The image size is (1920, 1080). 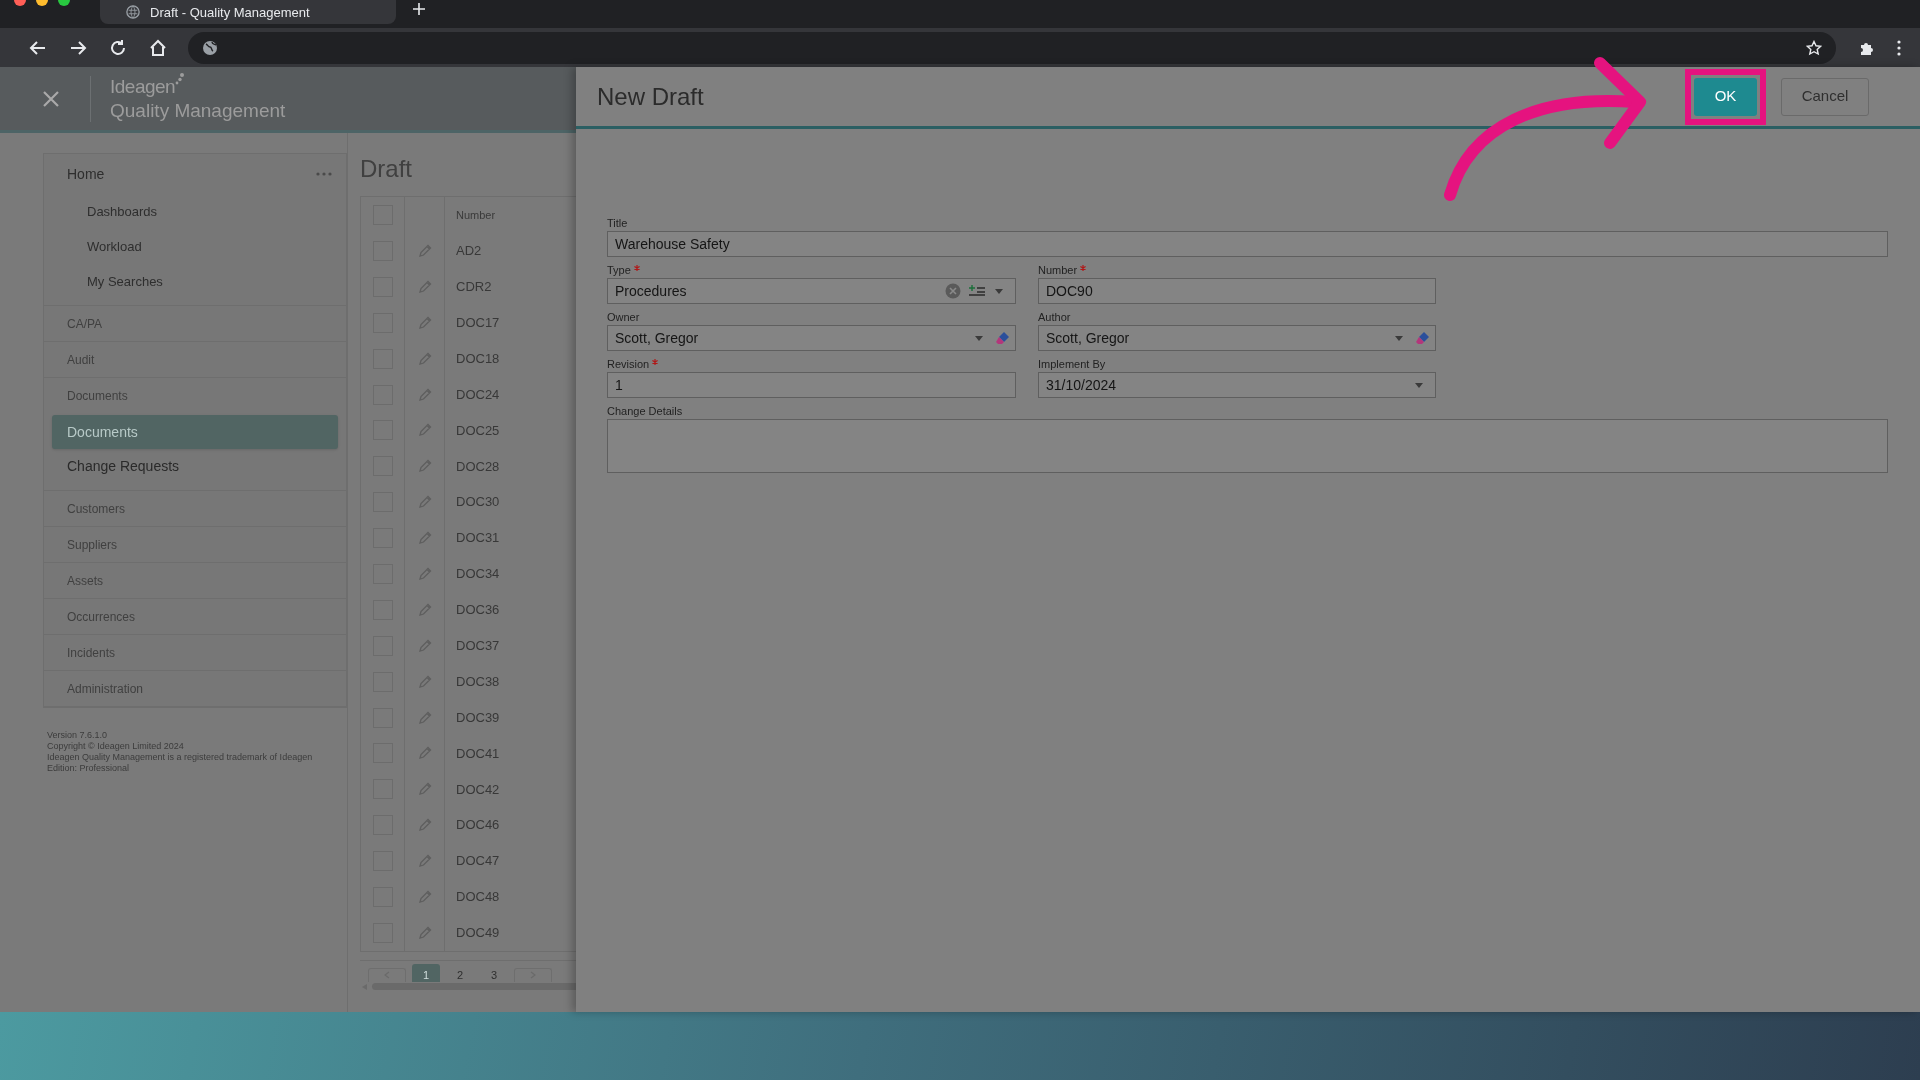 What do you see at coordinates (811, 291) in the screenshot?
I see `dropdown-field: Procedures` at bounding box center [811, 291].